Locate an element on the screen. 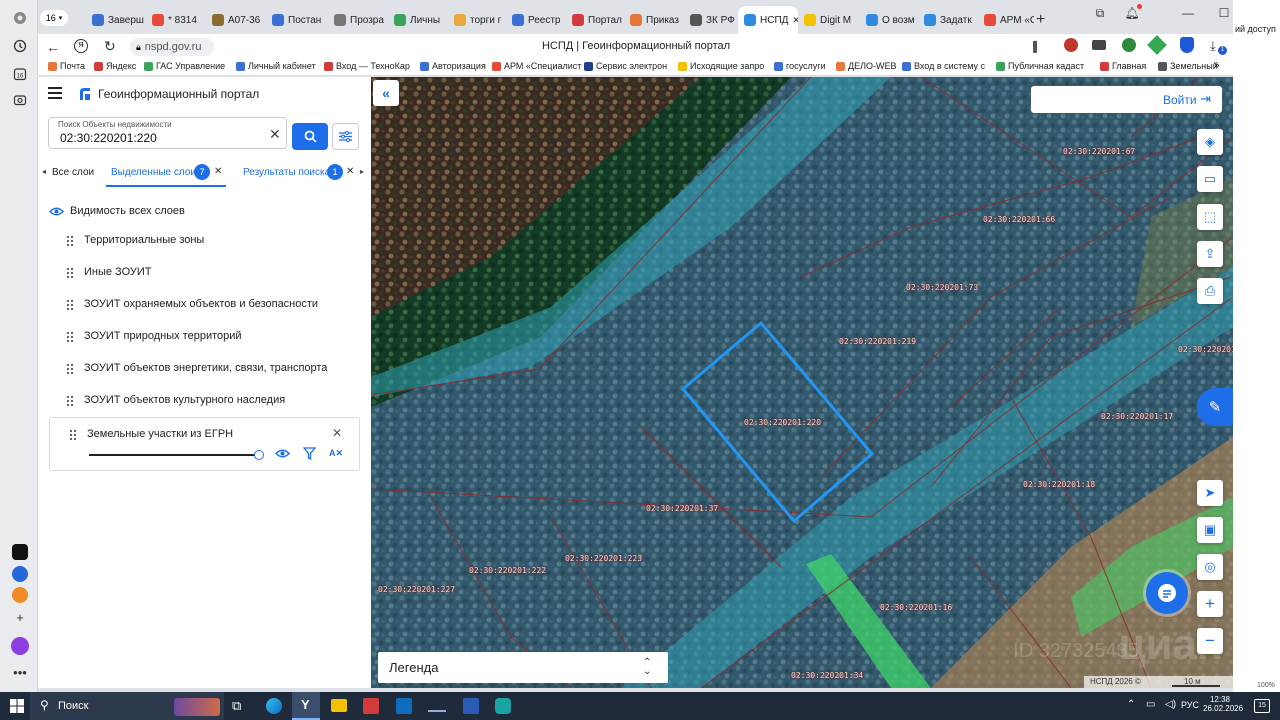 The height and width of the screenshot is (720, 1280). alice-icon is located at coordinates (20, 646).